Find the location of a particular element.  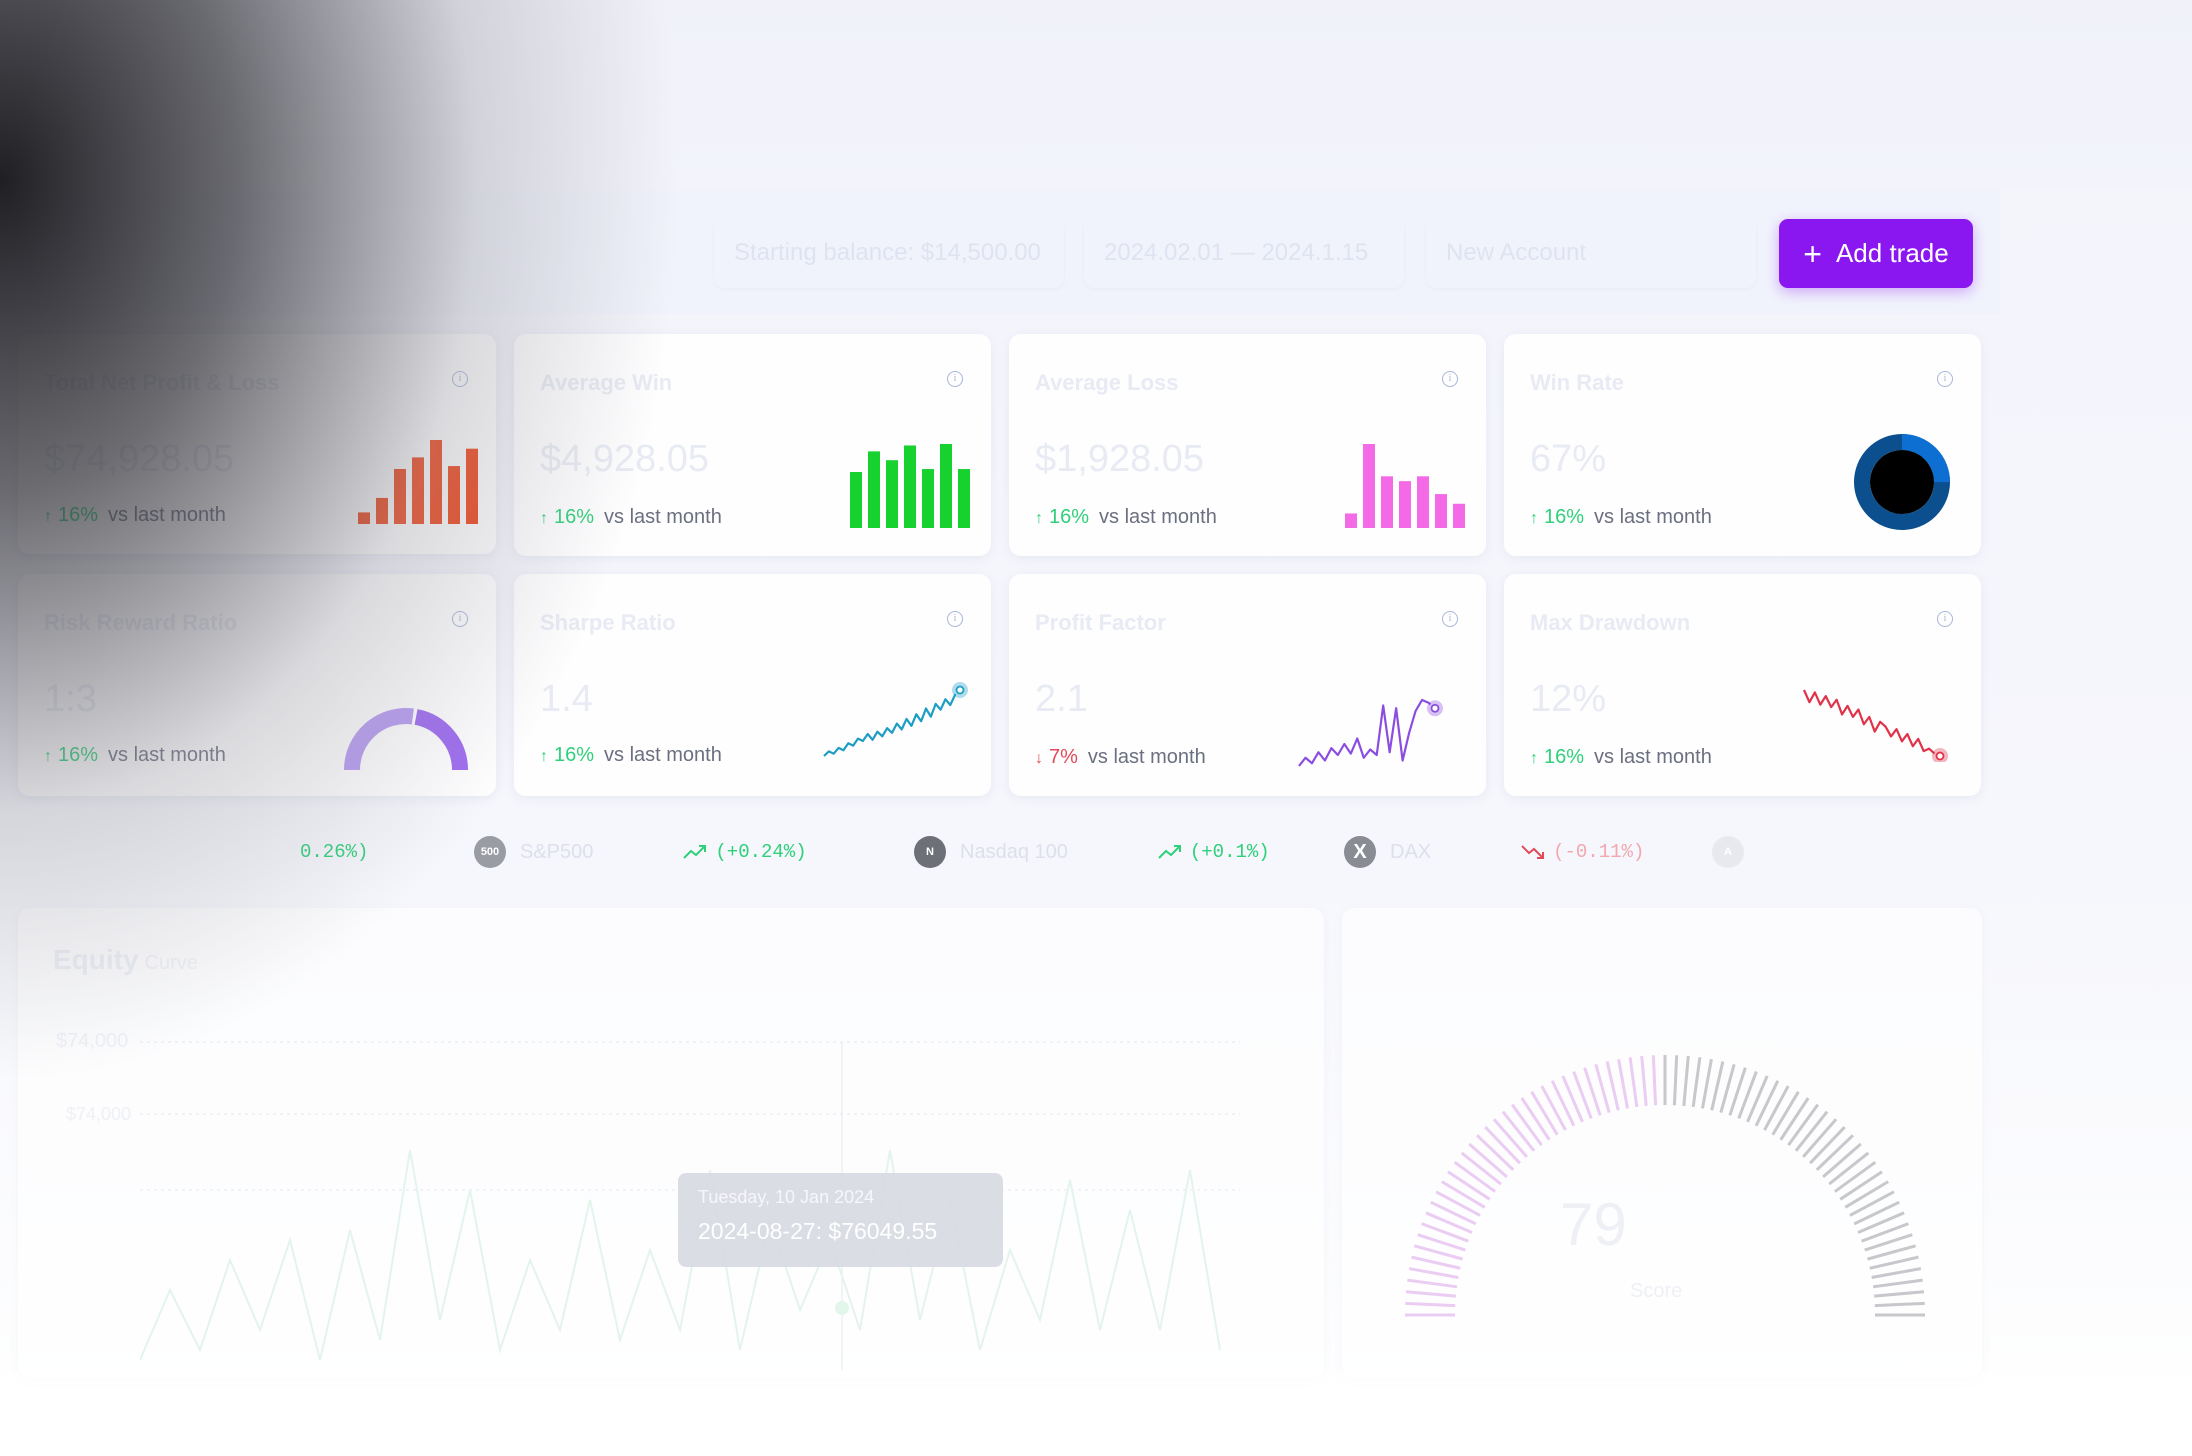

card-value: 12% is located at coordinates (1568, 699).